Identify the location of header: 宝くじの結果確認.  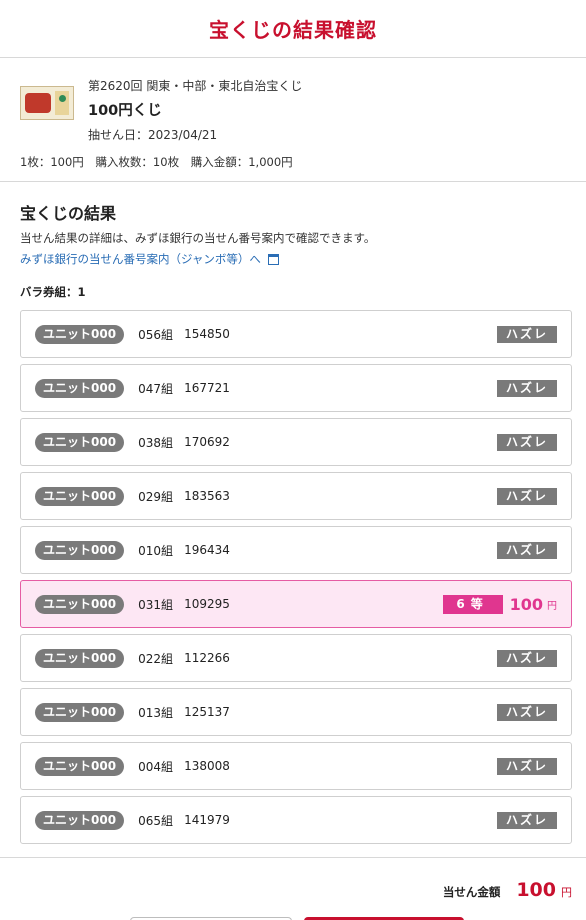
(293, 29).